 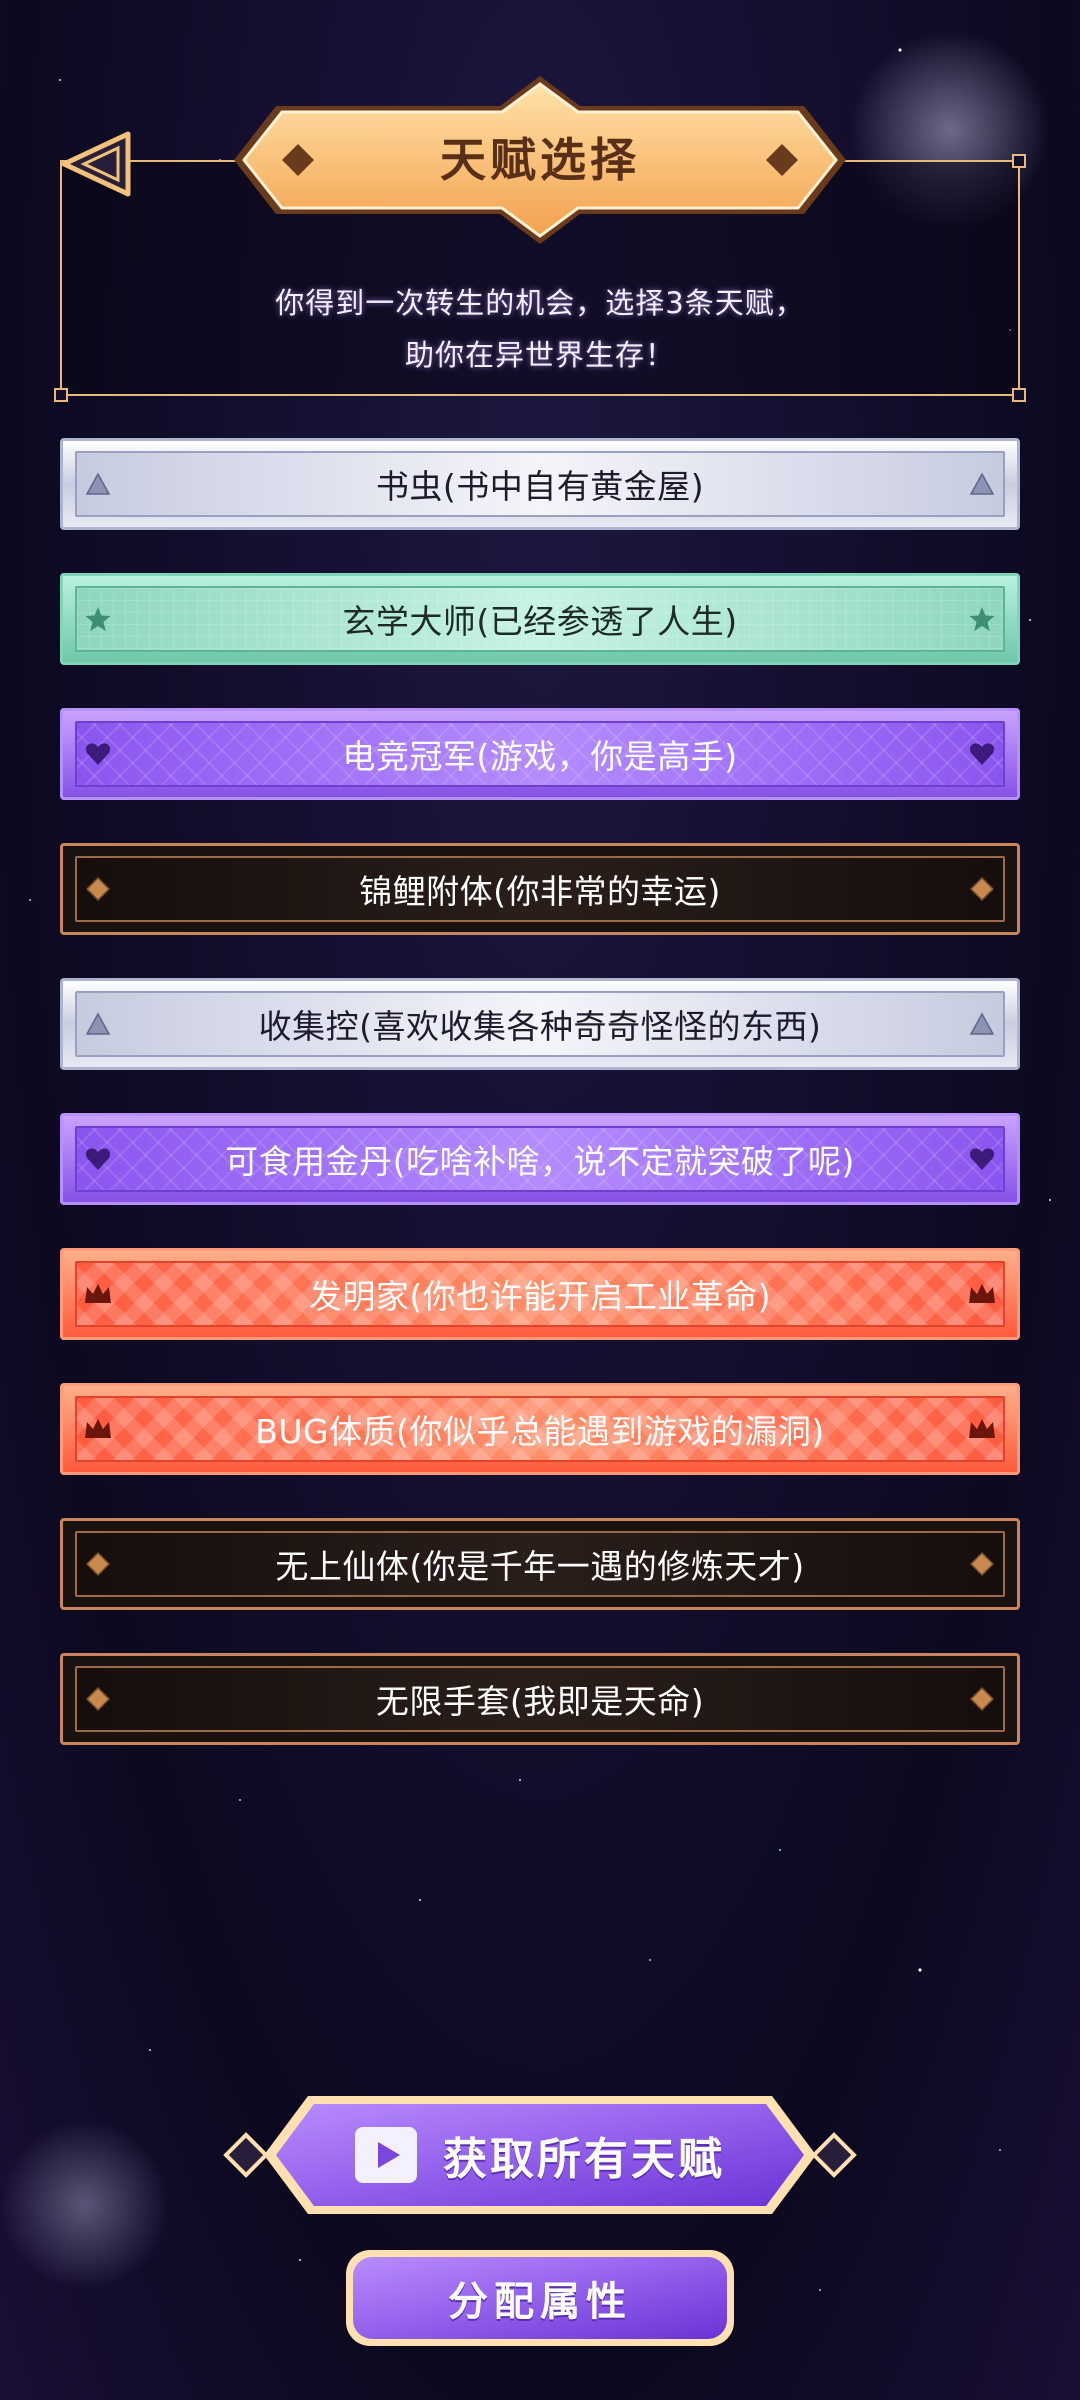 I want to click on talent-option: 无限手套(我即是天命), so click(x=540, y=1699).